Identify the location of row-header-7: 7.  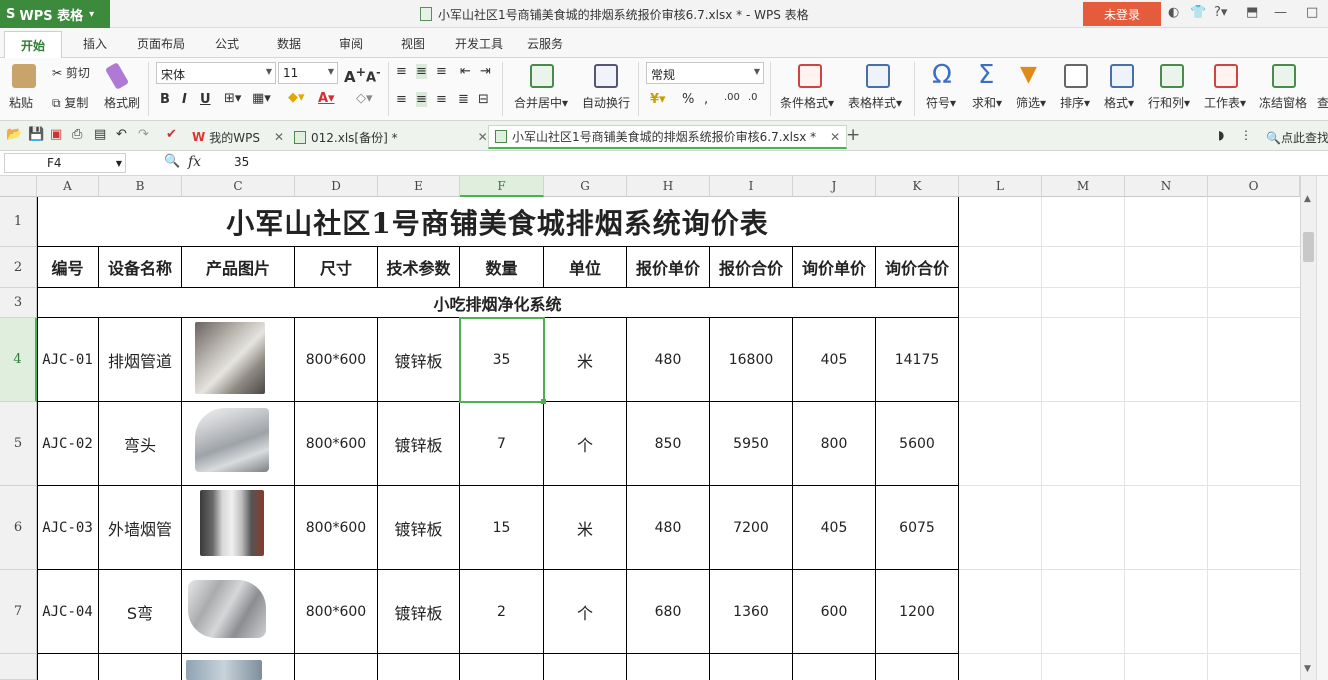
(18, 612).